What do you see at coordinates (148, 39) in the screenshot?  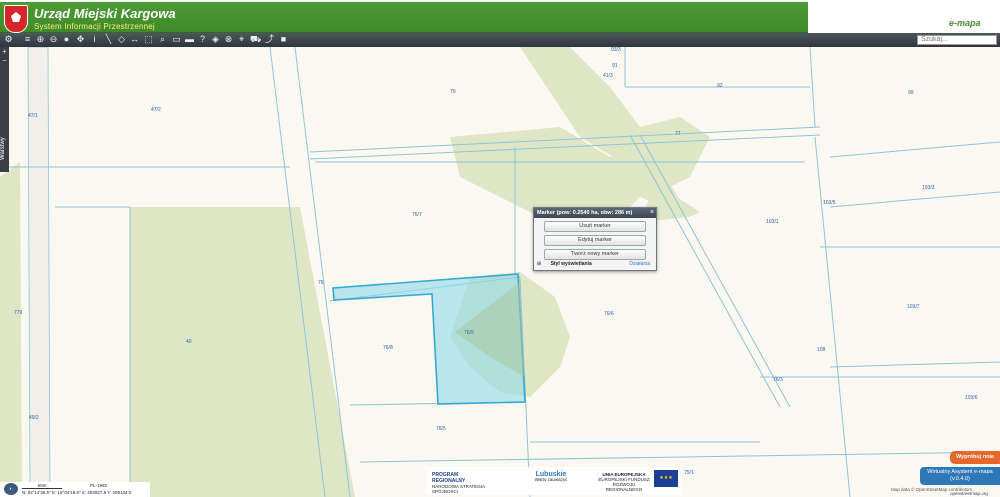 I see `select-icon: ⬚` at bounding box center [148, 39].